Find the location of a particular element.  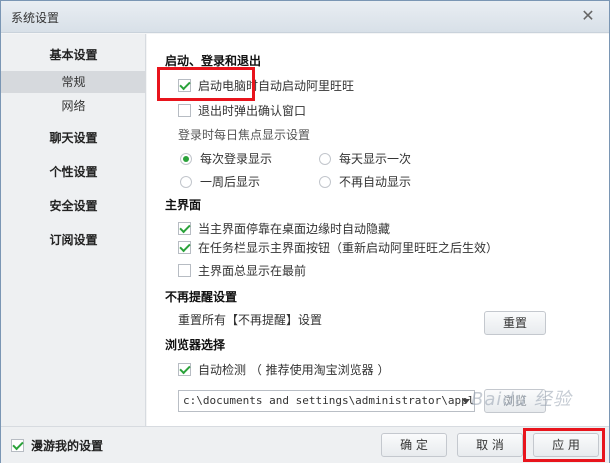

title-bar: 系统设置 ✕ is located at coordinates (305, 17).